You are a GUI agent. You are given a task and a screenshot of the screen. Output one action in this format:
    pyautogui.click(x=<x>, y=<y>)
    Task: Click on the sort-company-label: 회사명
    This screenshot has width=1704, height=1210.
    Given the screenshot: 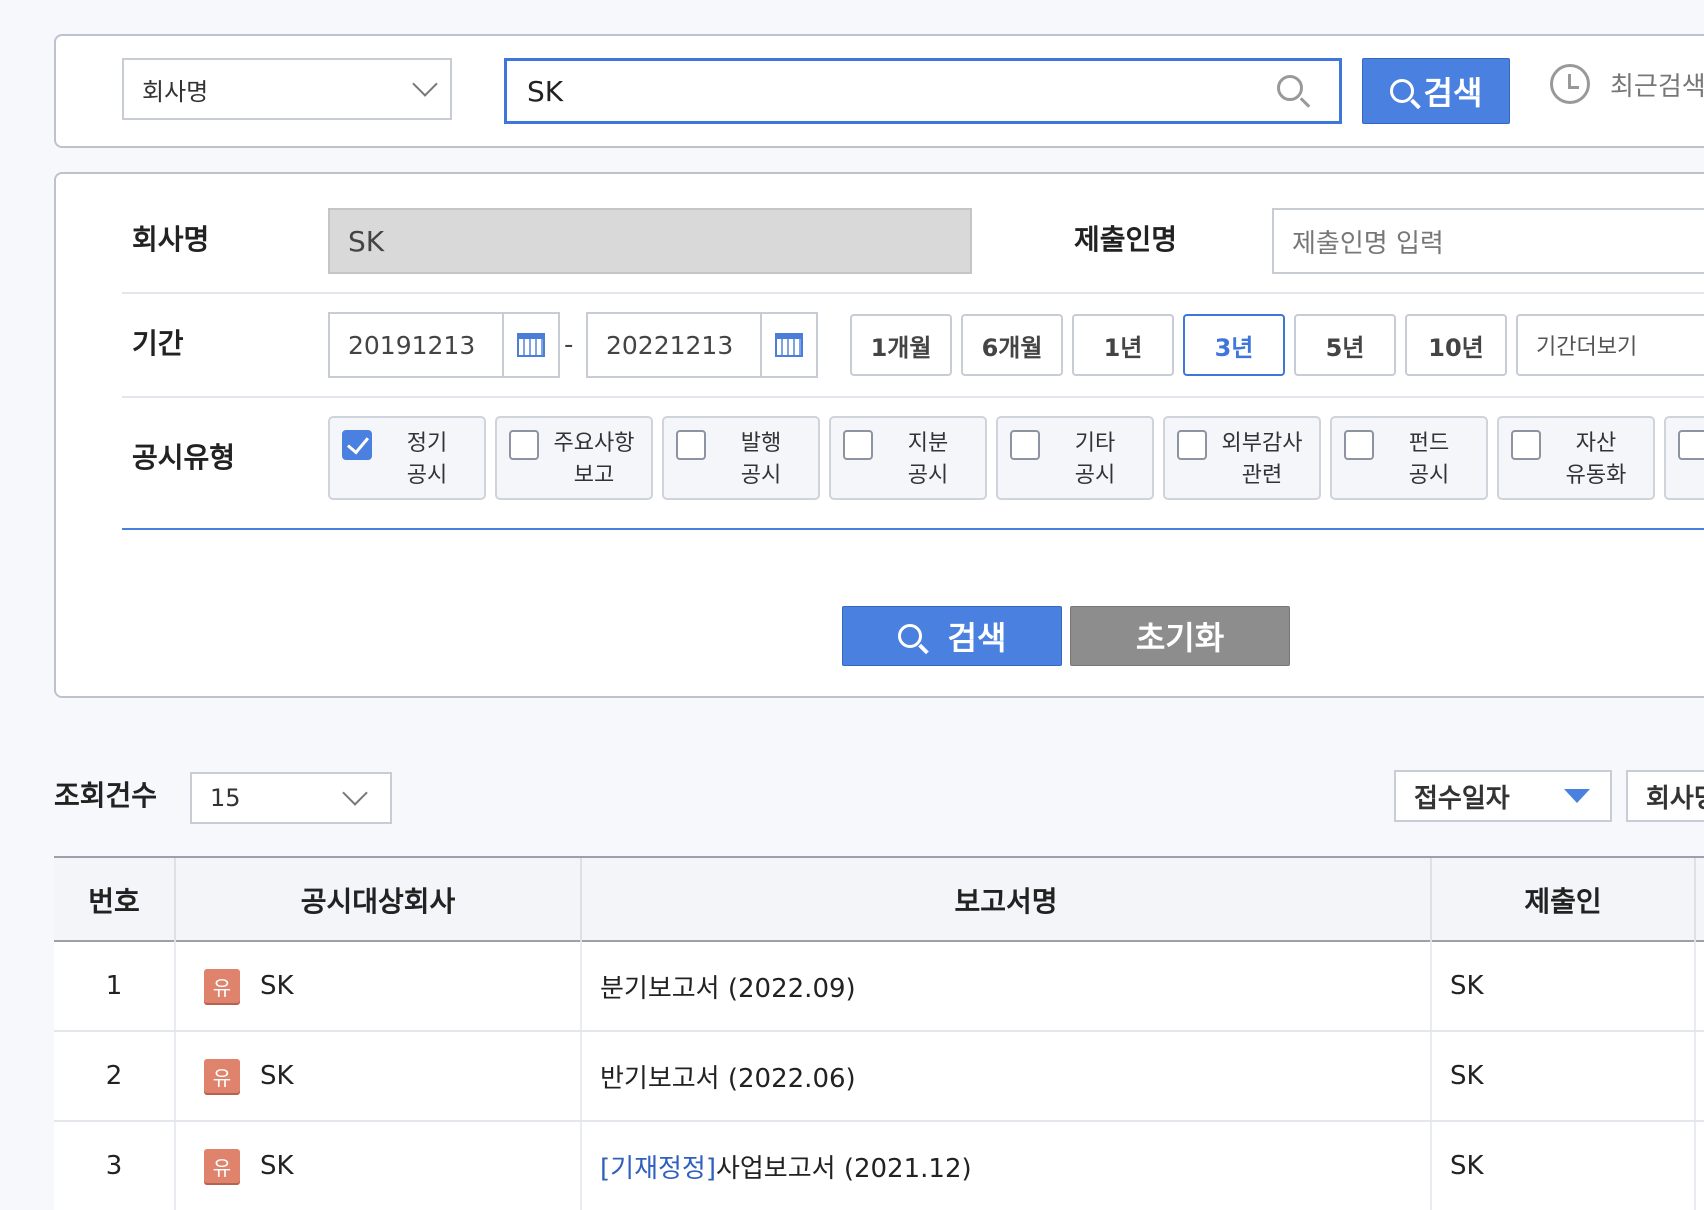 What is the action you would take?
    pyautogui.click(x=1675, y=798)
    